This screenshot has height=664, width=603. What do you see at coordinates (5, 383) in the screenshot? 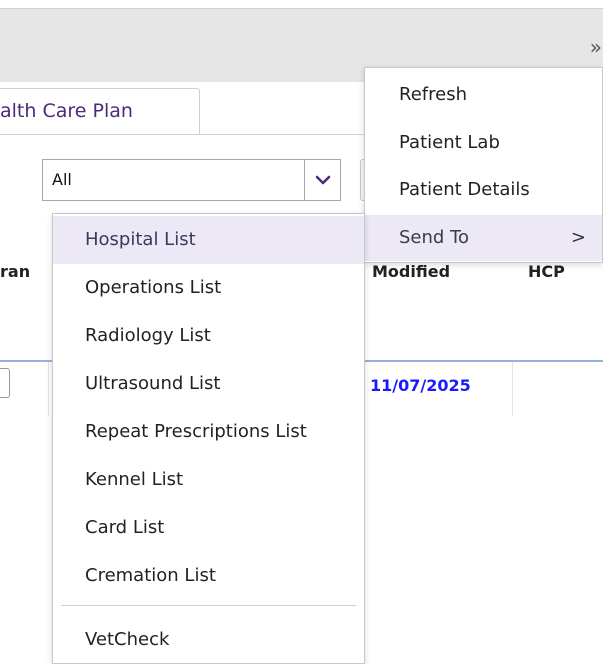
I see `row-checkbox-partial` at bounding box center [5, 383].